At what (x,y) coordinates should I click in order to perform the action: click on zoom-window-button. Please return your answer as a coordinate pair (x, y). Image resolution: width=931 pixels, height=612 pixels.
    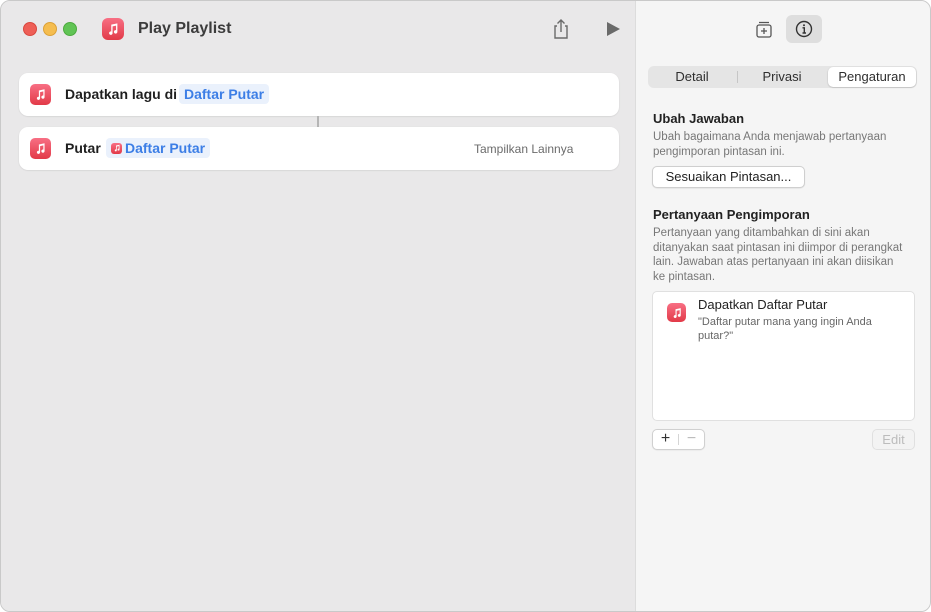
    Looking at the image, I should click on (70, 29).